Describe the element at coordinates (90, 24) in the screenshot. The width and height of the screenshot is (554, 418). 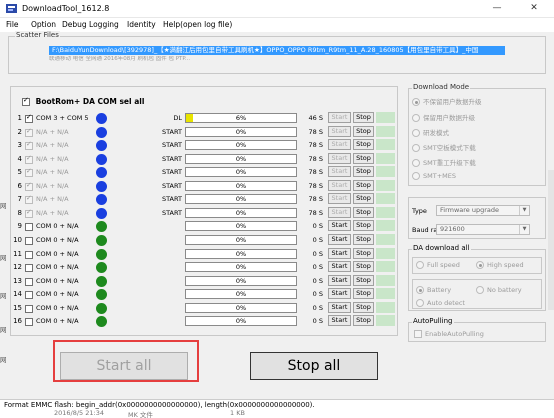
I see `menu-debug-logging: Debug Logging` at that location.